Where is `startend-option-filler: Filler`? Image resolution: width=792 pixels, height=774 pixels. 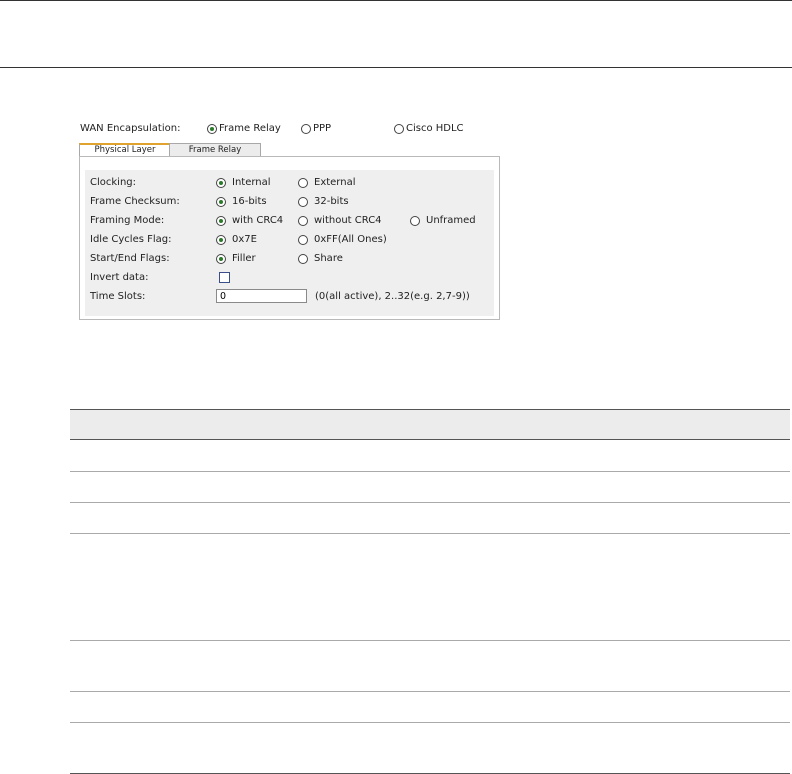
startend-option-filler: Filler is located at coordinates (236, 258).